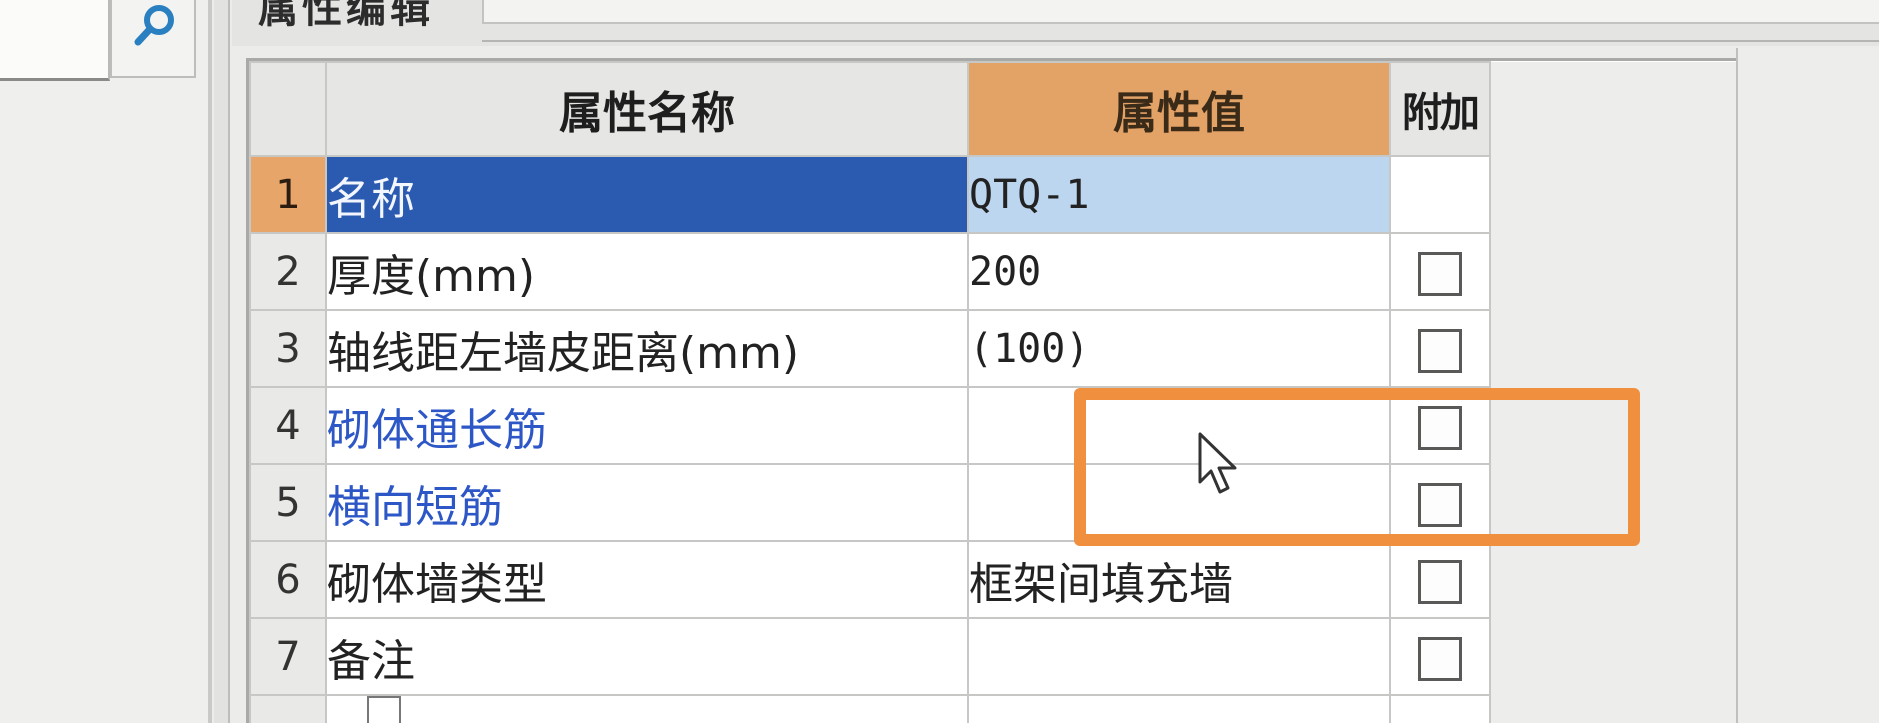 This screenshot has width=1879, height=723. I want to click on table-row: 2 厚度(mm) 200, so click(994, 271).